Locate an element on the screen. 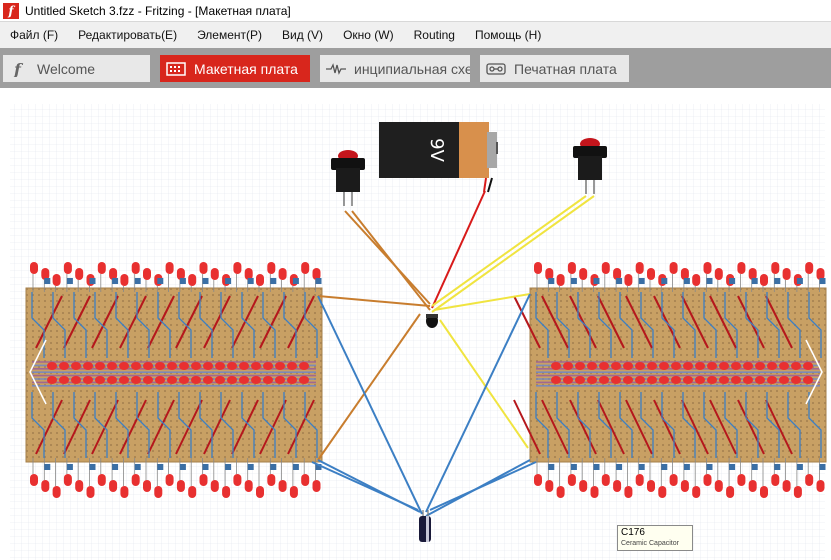 This screenshot has height=560, width=831. menu-part: Элемент(P) is located at coordinates (229, 35).